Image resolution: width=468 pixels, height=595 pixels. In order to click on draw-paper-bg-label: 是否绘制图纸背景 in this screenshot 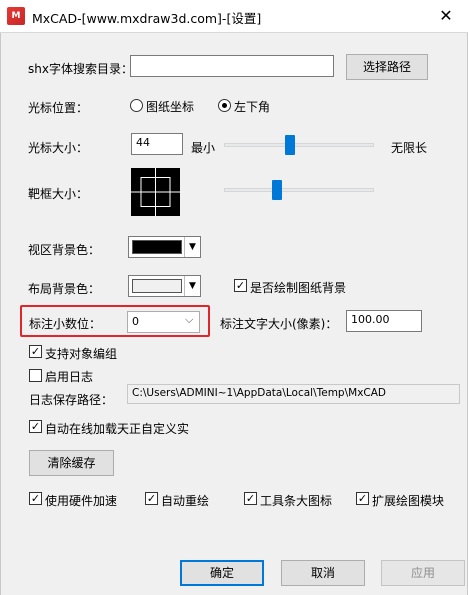, I will do `click(298, 288)`.